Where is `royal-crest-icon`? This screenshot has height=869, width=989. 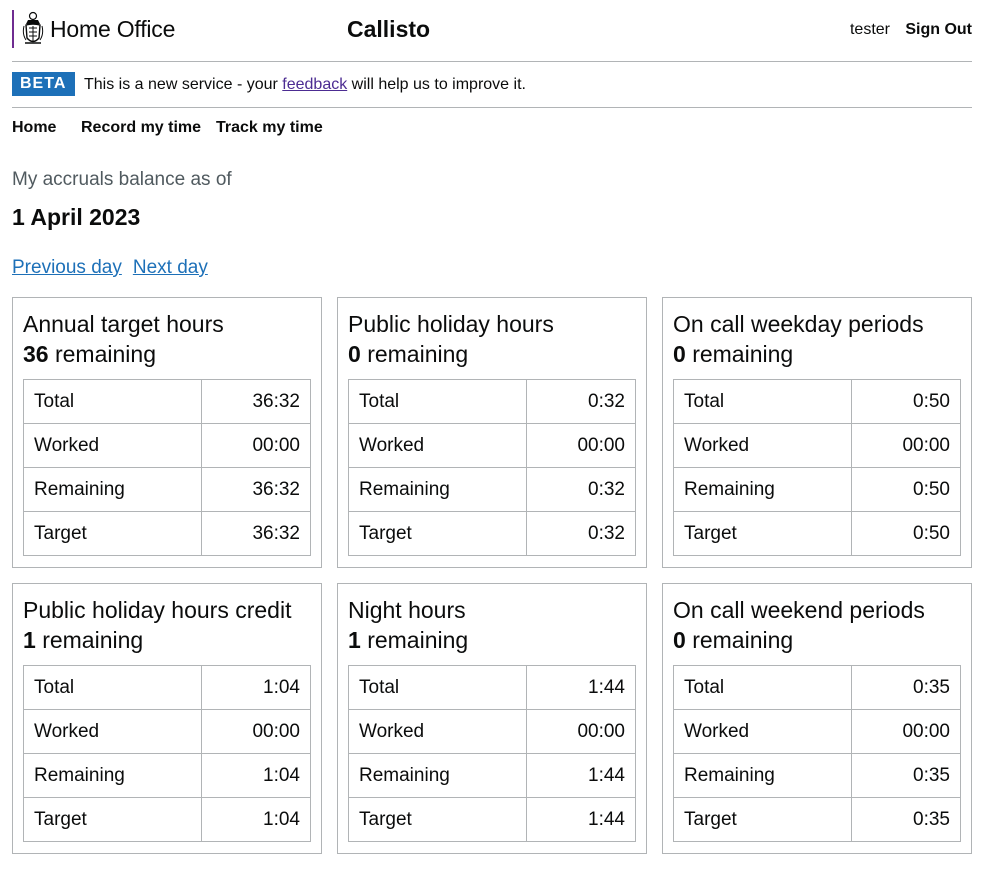 royal-crest-icon is located at coordinates (33, 27).